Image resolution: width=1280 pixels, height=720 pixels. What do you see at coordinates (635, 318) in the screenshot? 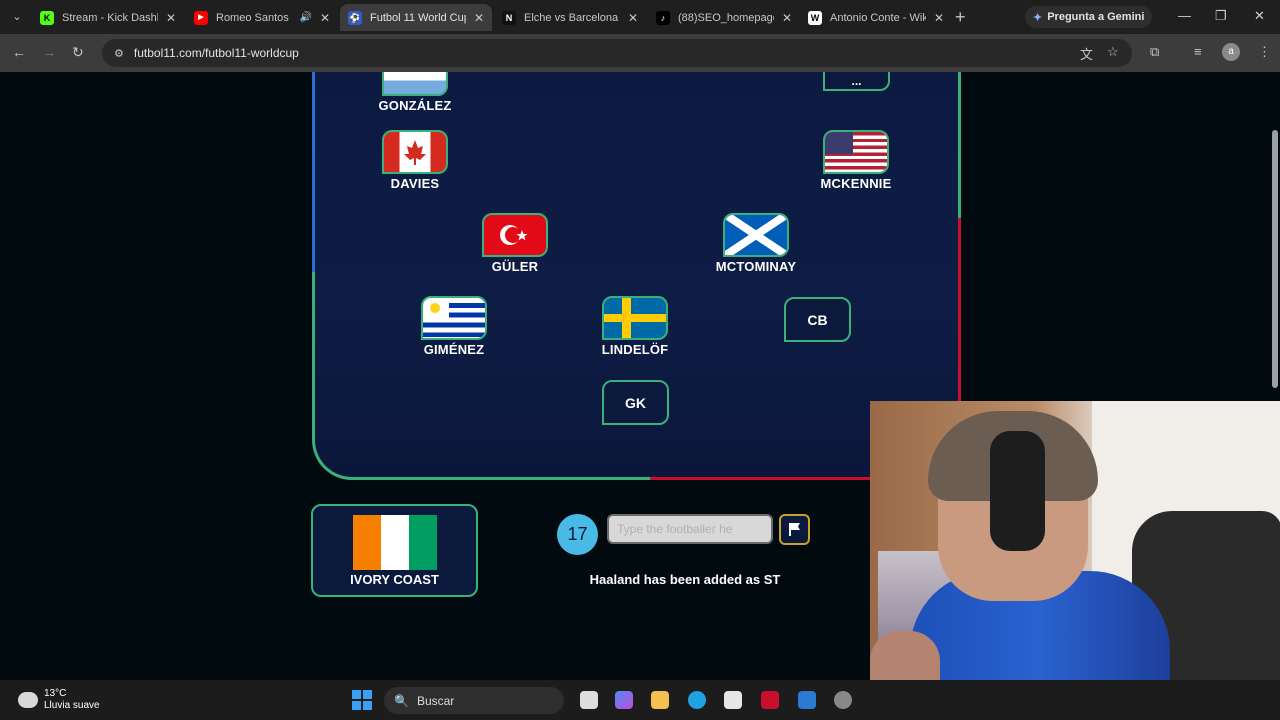
I see `sweden-flag-icon` at bounding box center [635, 318].